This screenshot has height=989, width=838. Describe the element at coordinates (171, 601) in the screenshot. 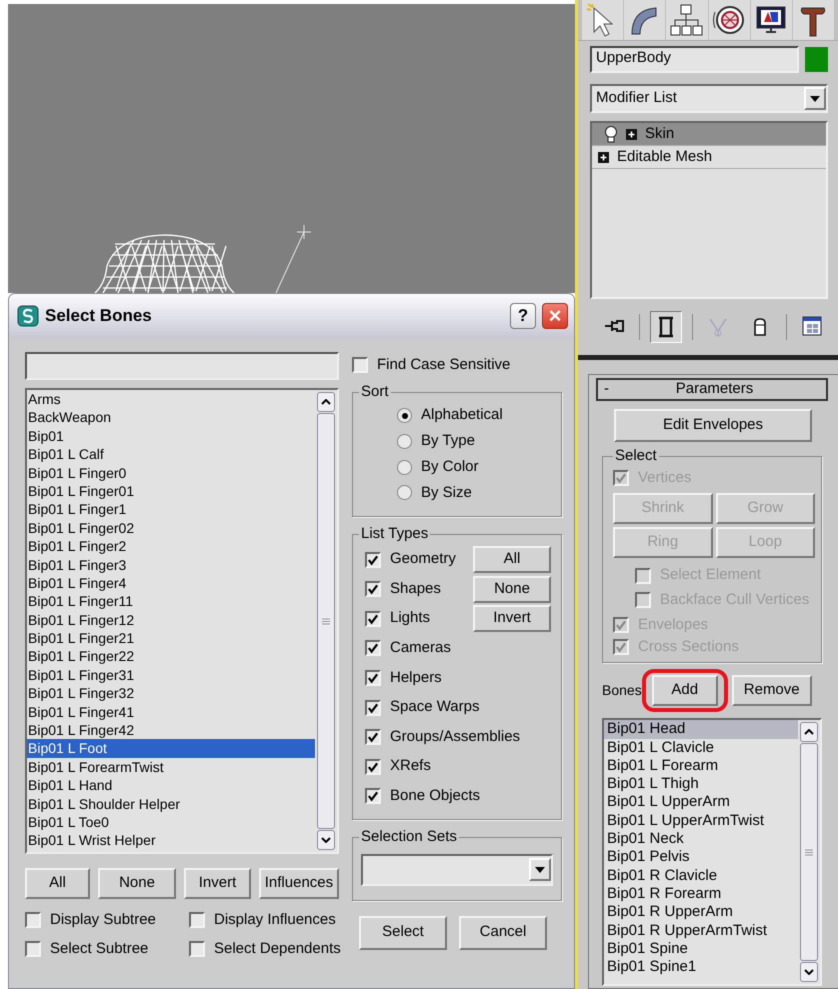

I see `list-item: Bip01 L Finger11` at that location.